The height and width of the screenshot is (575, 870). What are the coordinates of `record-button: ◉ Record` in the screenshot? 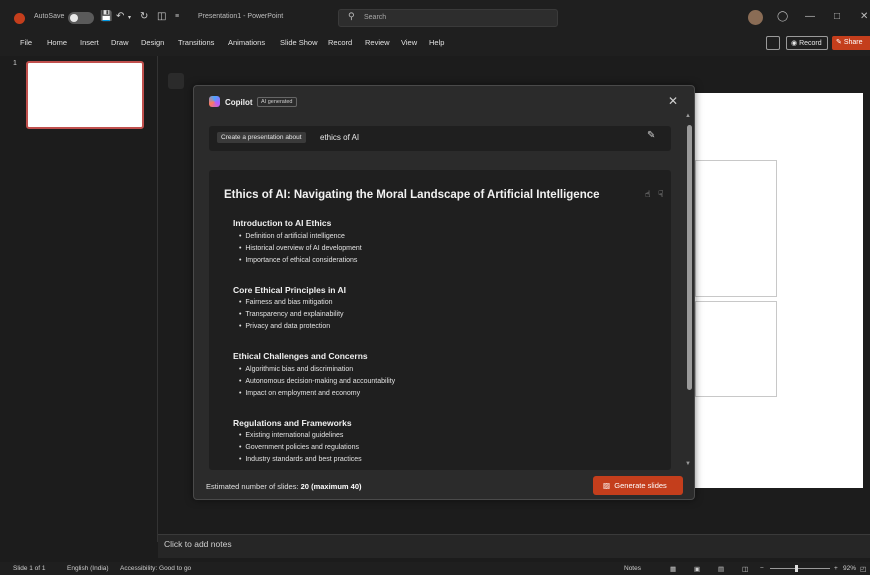 It's located at (807, 43).